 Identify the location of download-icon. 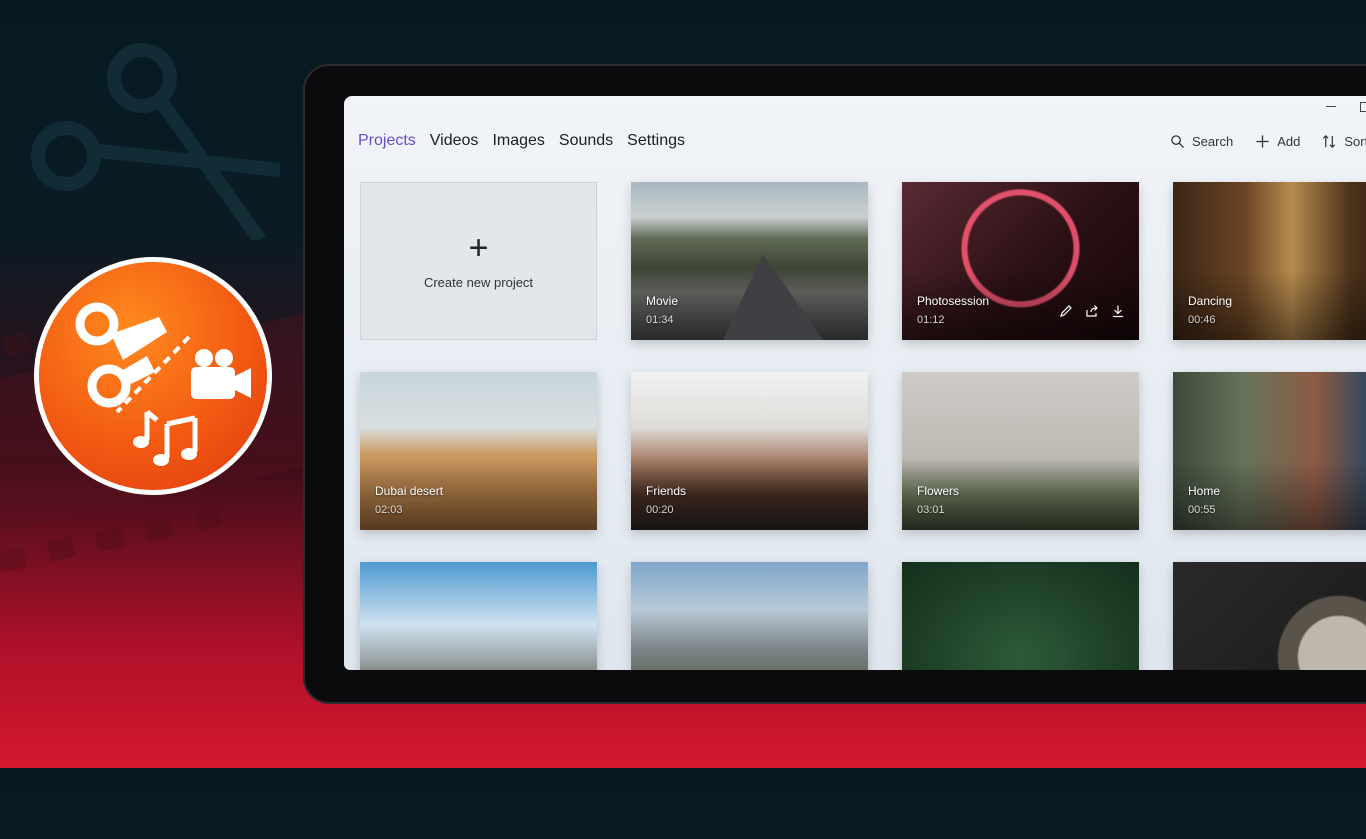
(1118, 311).